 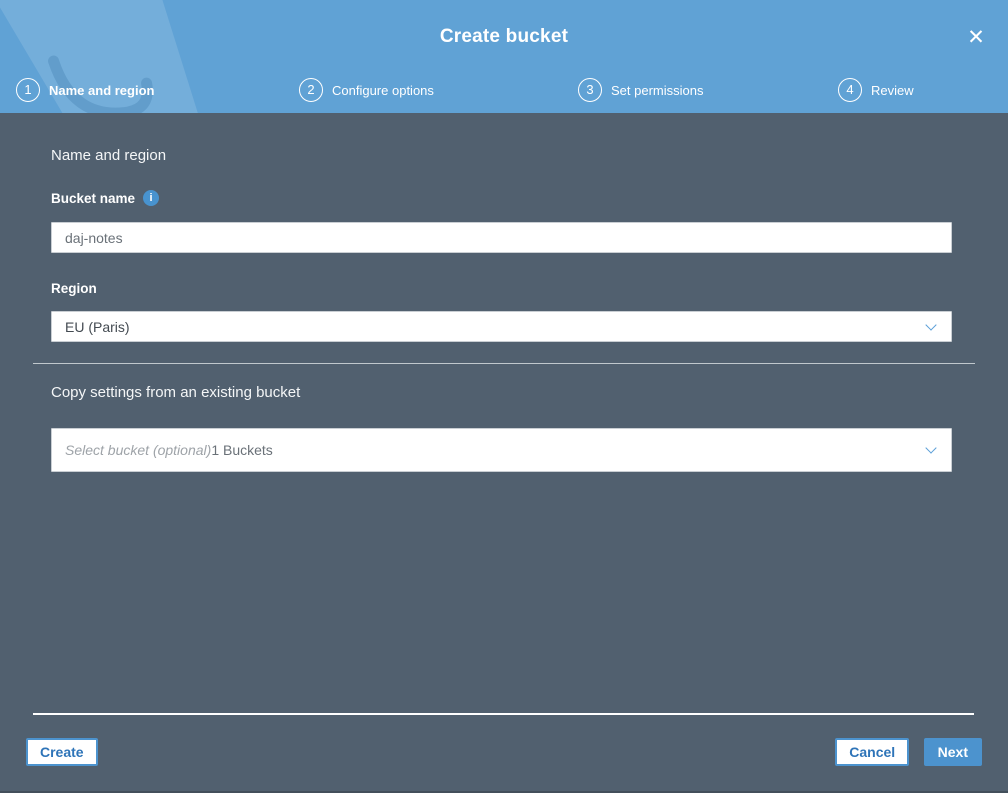 What do you see at coordinates (501, 198) in the screenshot?
I see `bucket-name-label-row: Bucket name i` at bounding box center [501, 198].